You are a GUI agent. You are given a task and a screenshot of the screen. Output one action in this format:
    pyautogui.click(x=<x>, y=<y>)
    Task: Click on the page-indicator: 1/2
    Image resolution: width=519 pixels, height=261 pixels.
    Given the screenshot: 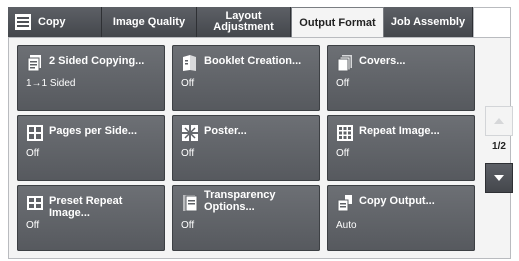 What is the action you would take?
    pyautogui.click(x=499, y=146)
    